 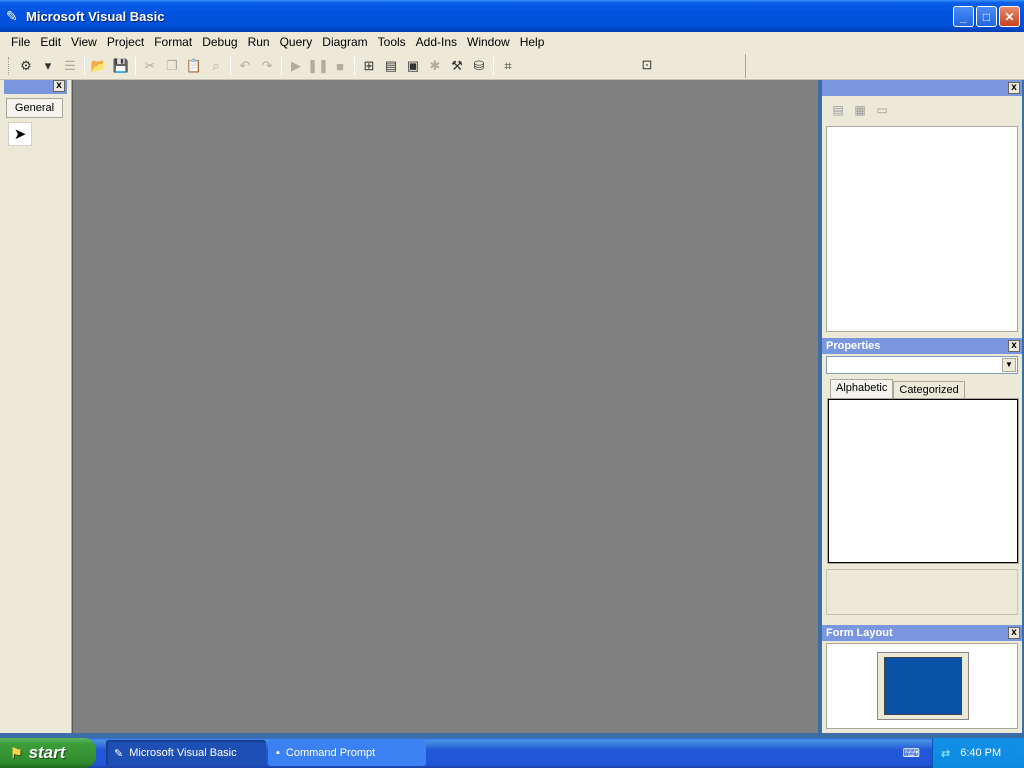 I want to click on project-explorer-close-button: x, so click(x=1014, y=88).